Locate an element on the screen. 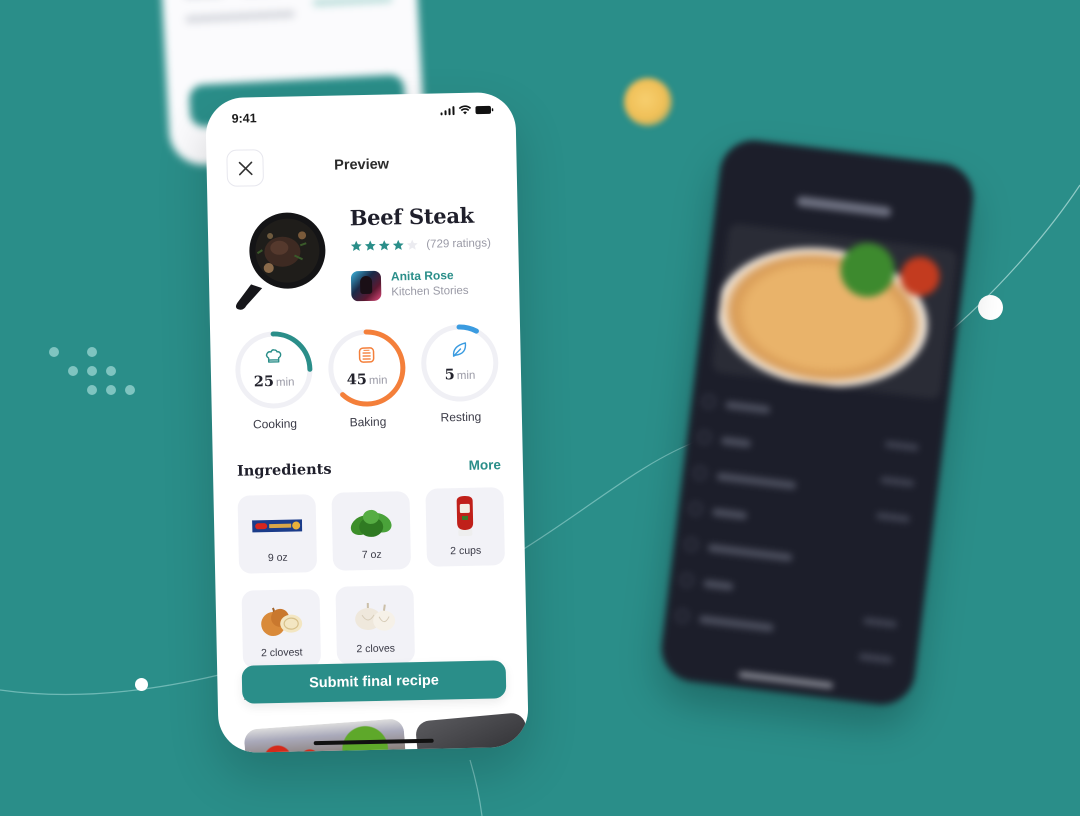 The width and height of the screenshot is (1080, 816). status-bar: 9:41 is located at coordinates (360, 117).